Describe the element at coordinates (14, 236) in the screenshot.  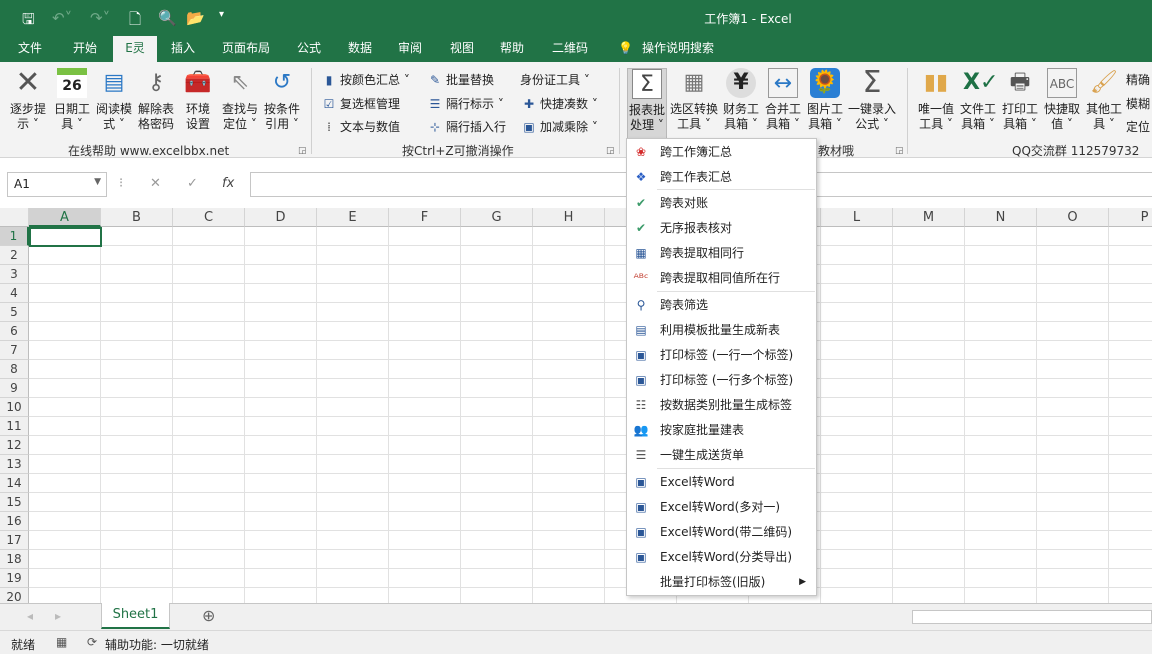
I see `row-header-1: 1` at that location.